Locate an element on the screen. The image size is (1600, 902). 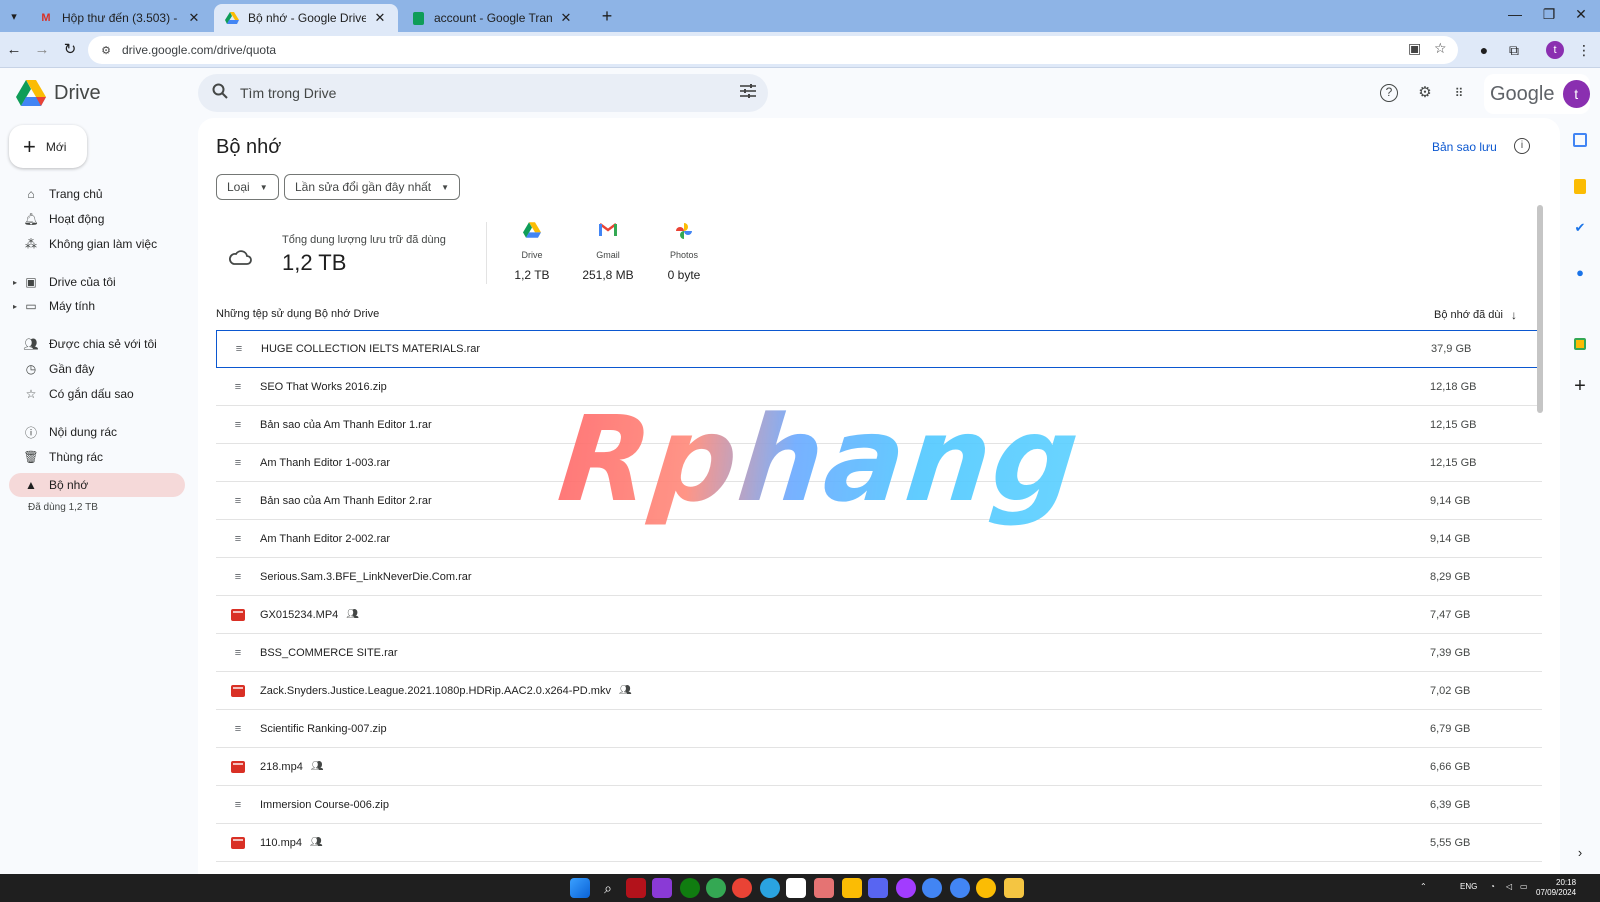
app-name: Drive is located at coordinates (77, 92).